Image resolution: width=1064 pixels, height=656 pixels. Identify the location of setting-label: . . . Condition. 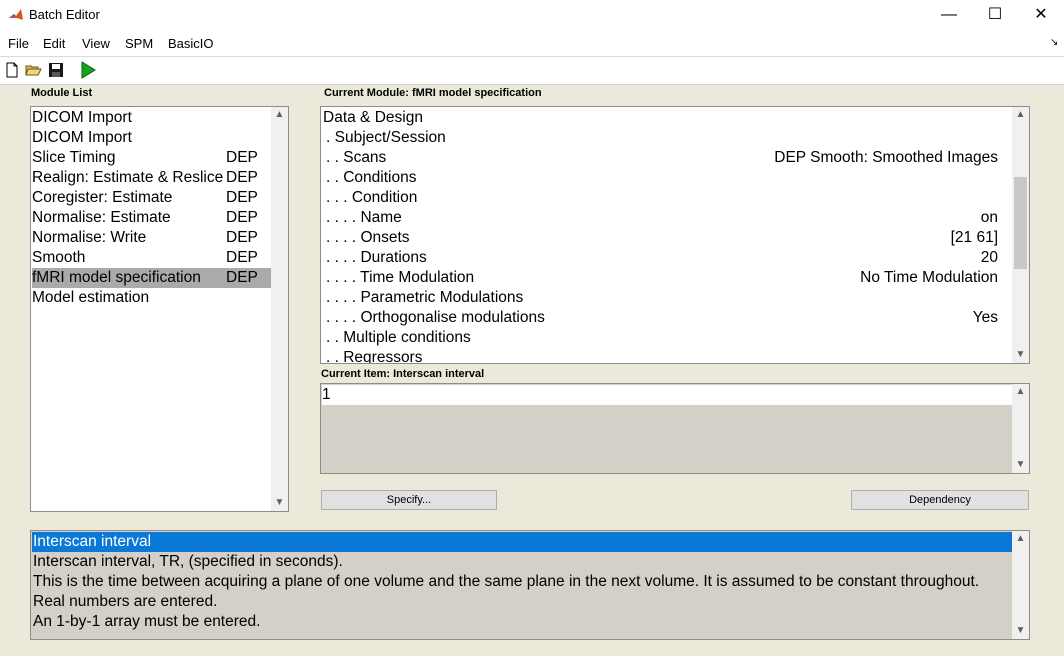
(372, 197).